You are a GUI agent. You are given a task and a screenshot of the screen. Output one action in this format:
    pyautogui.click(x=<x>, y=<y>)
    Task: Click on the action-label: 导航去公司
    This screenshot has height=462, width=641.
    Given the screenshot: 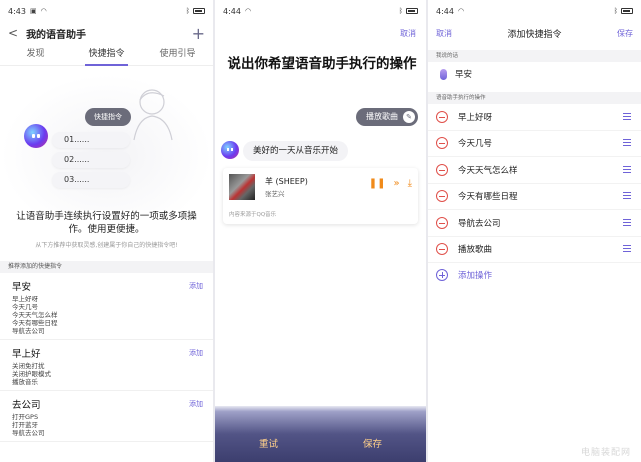 What is the action you would take?
    pyautogui.click(x=479, y=223)
    